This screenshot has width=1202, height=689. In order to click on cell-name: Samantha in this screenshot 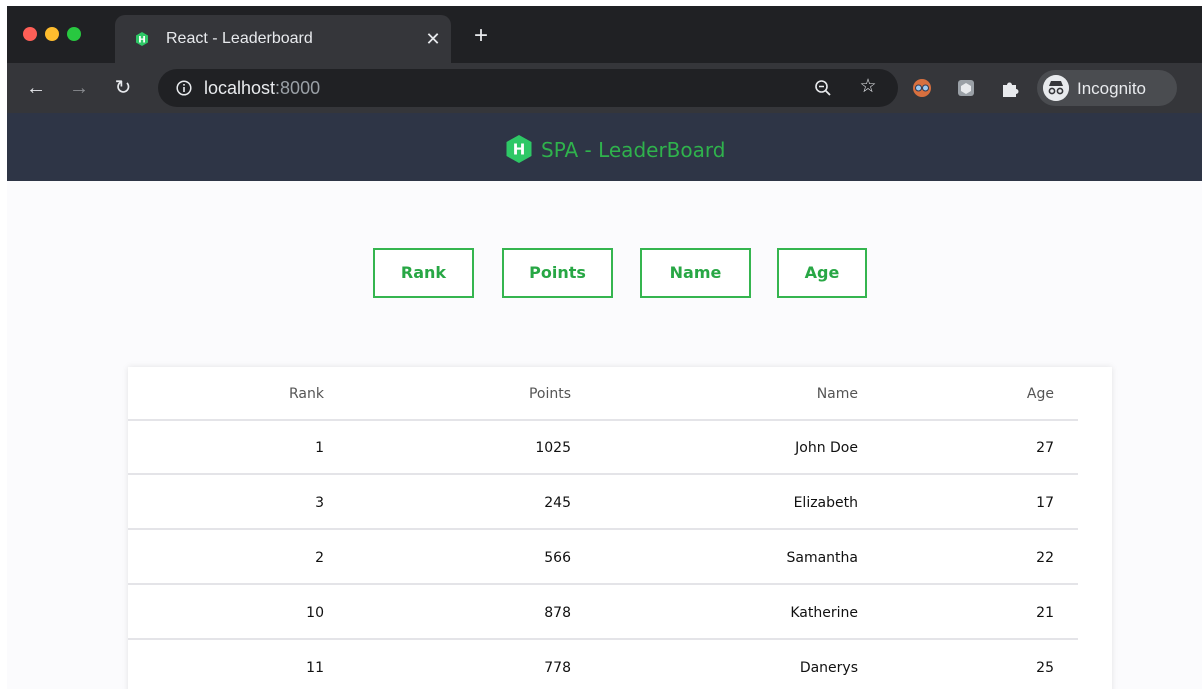, I will do `click(822, 558)`.